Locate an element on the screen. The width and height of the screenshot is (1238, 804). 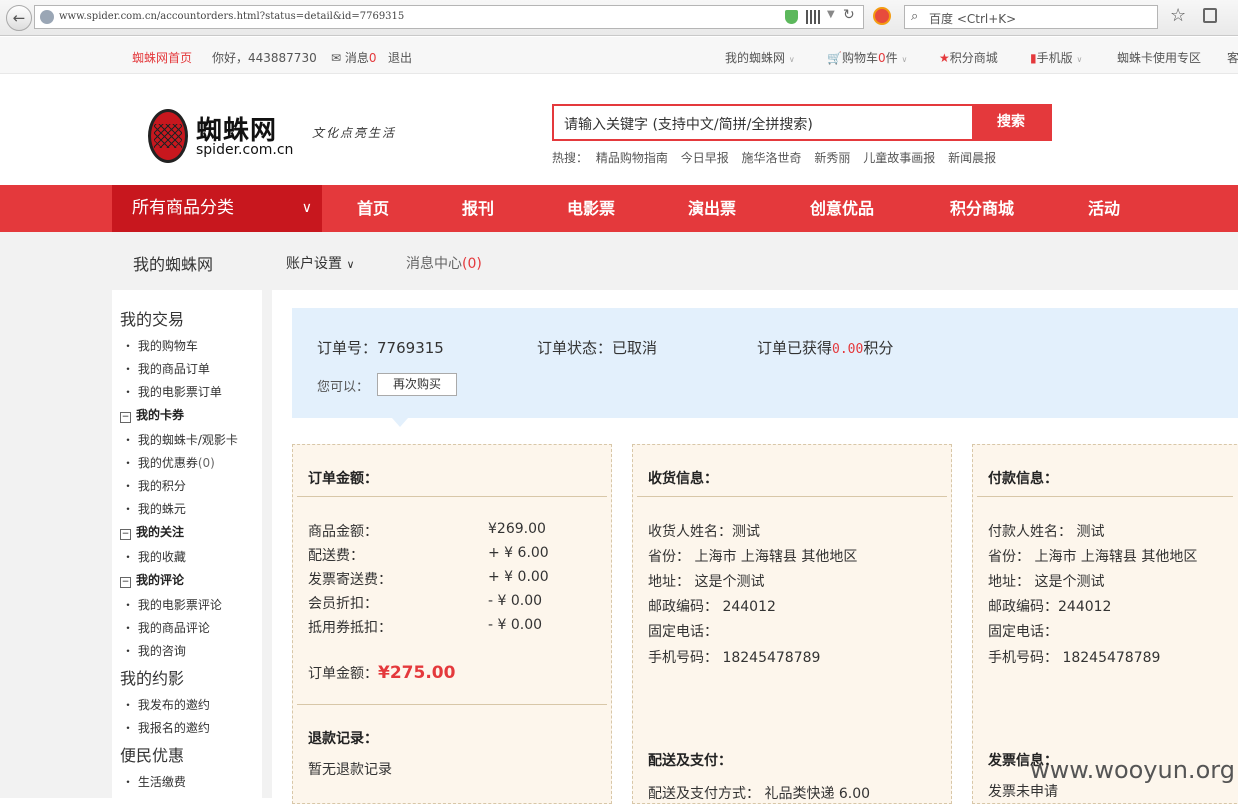
sidebar-item-cart: ・ 我的购物车 is located at coordinates (160, 345).